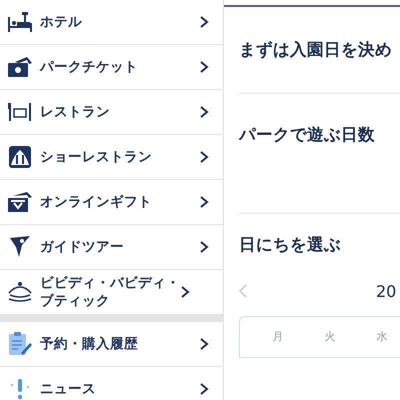 Image resolution: width=400 pixels, height=400 pixels. I want to click on chevron-left-icon, so click(243, 291).